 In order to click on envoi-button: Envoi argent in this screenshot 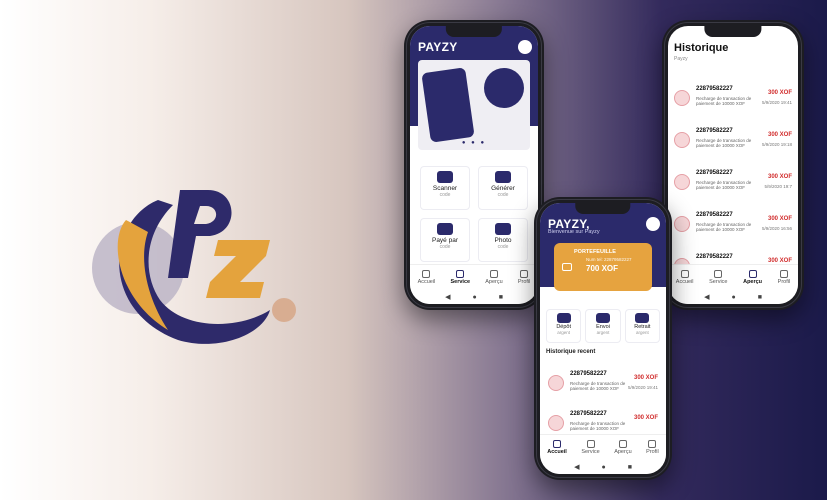, I will do `click(603, 326)`.